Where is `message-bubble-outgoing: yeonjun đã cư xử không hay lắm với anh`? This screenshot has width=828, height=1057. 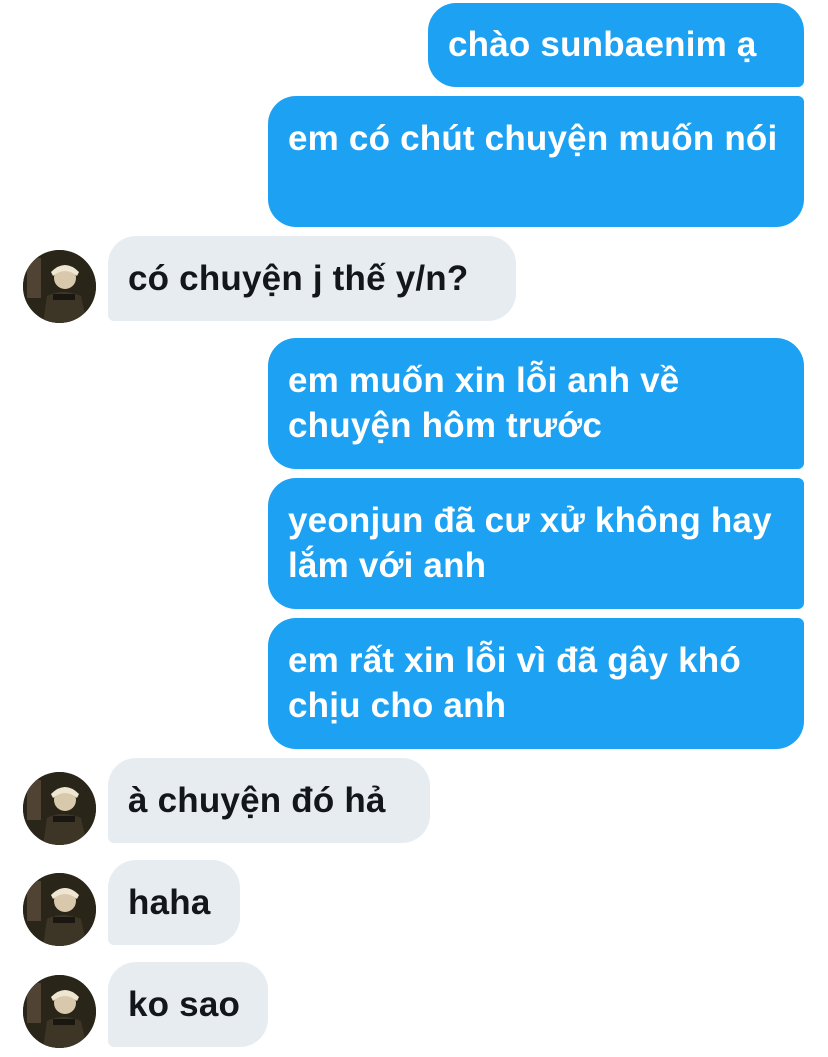 message-bubble-outgoing: yeonjun đã cư xử không hay lắm với anh is located at coordinates (536, 543).